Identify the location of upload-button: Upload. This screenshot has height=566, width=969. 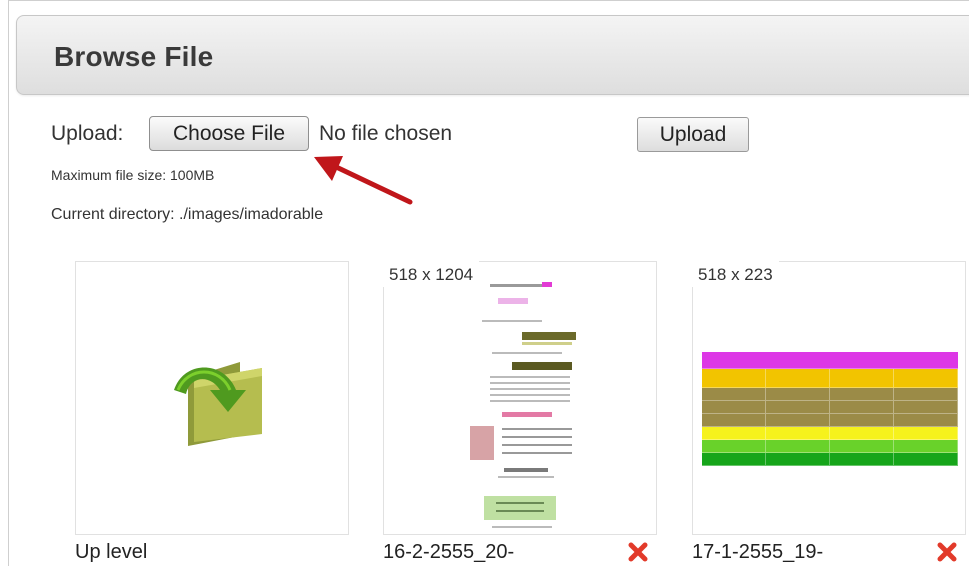
(693, 134).